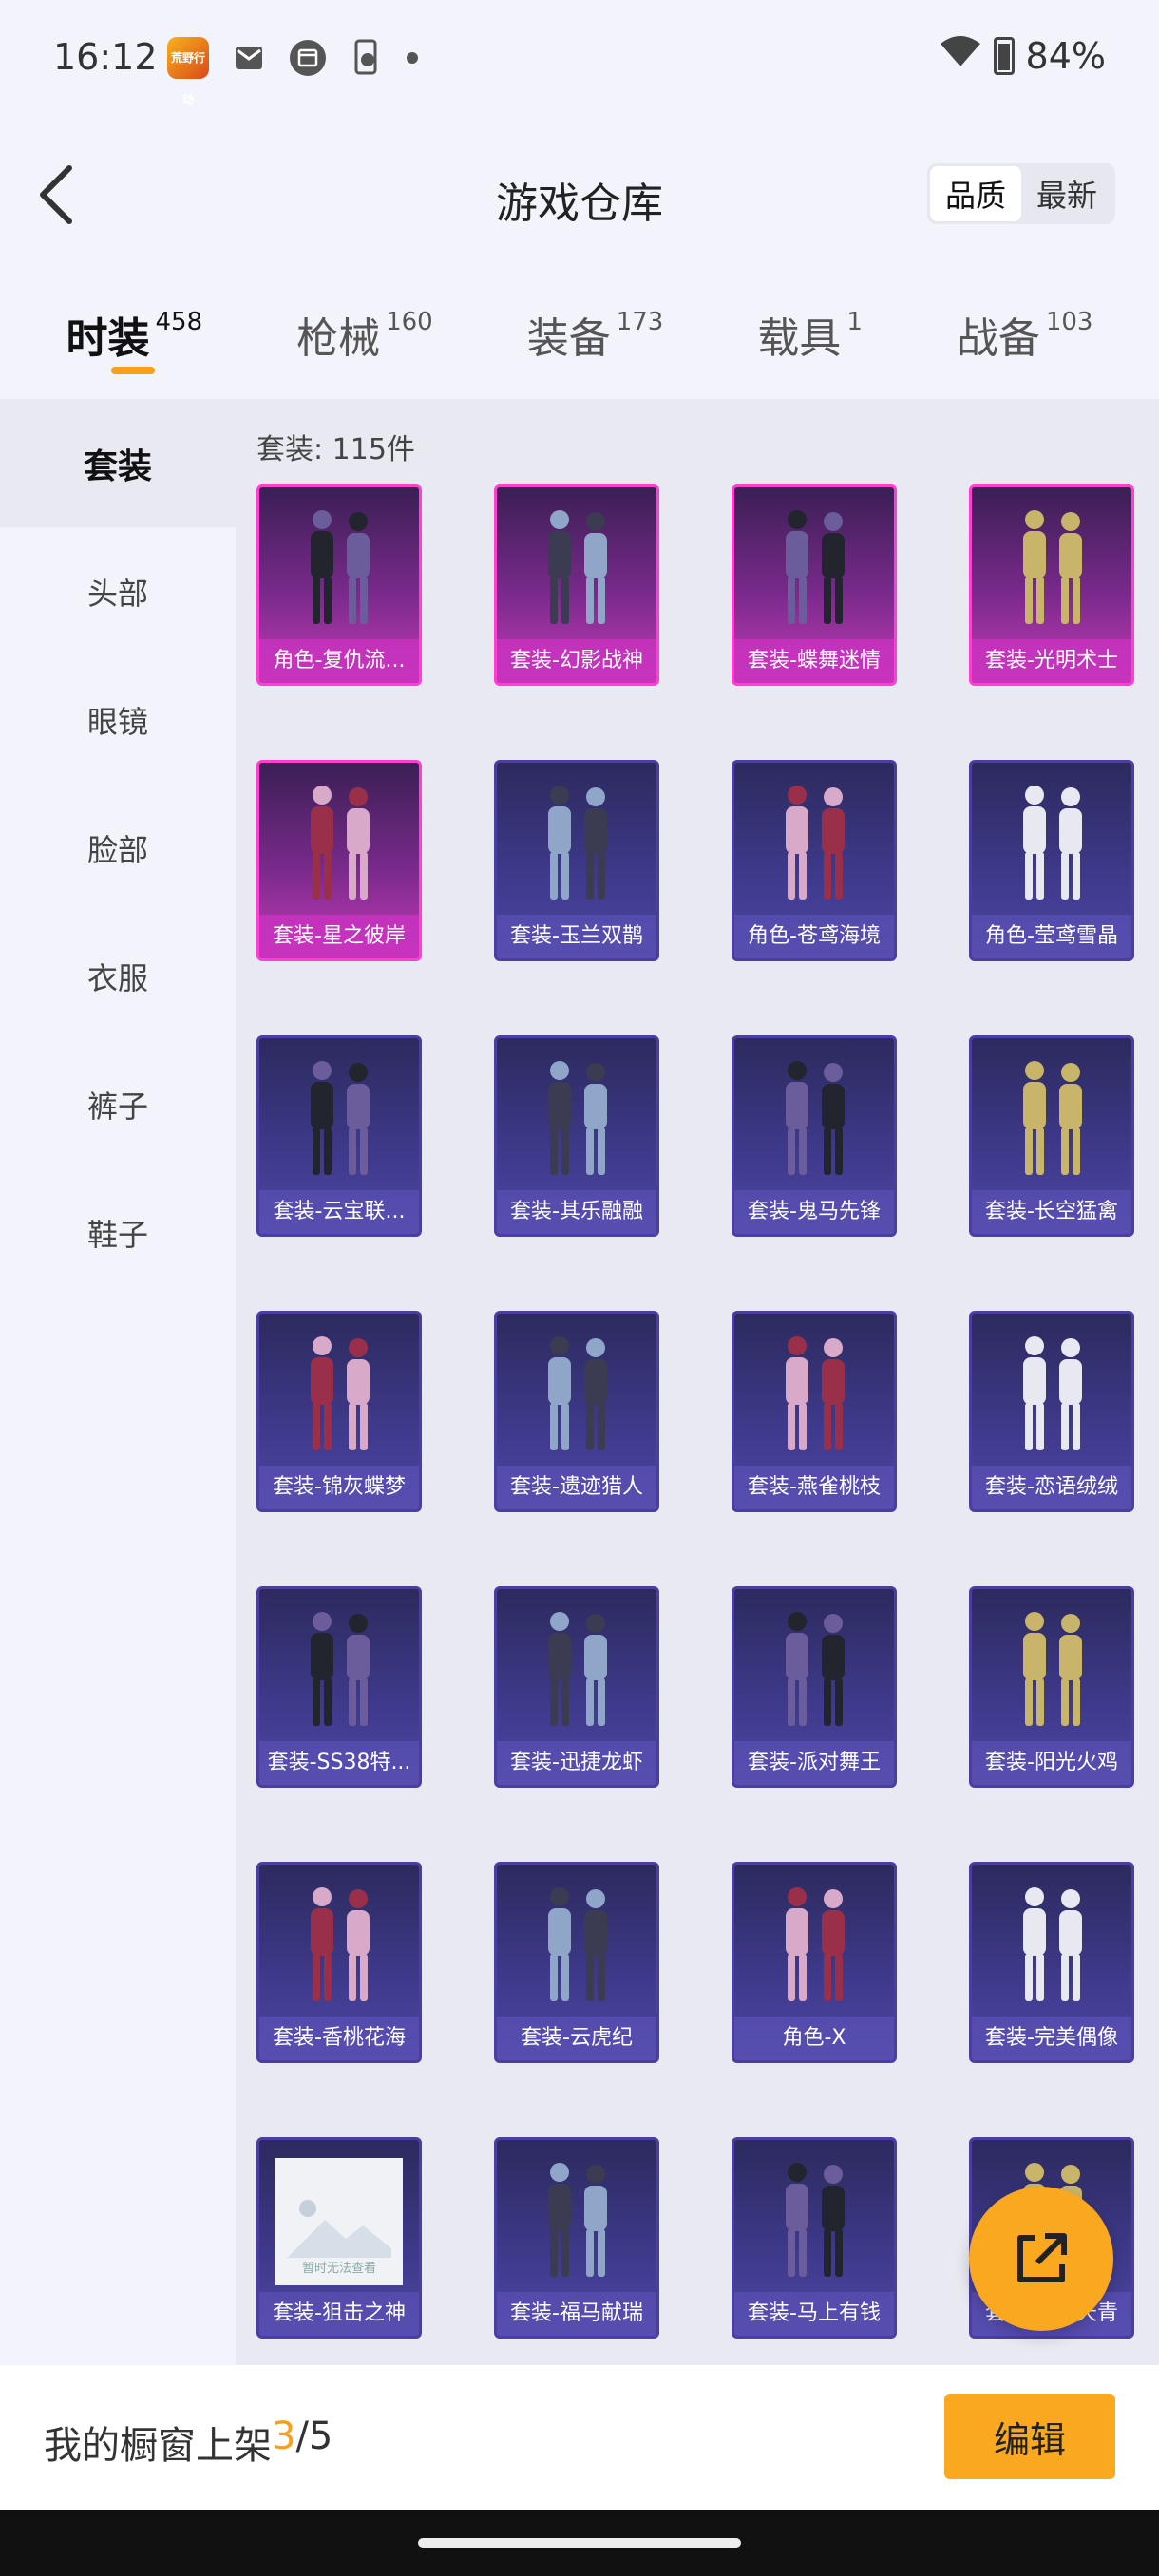 The height and width of the screenshot is (2576, 1159). I want to click on share-button, so click(1041, 2259).